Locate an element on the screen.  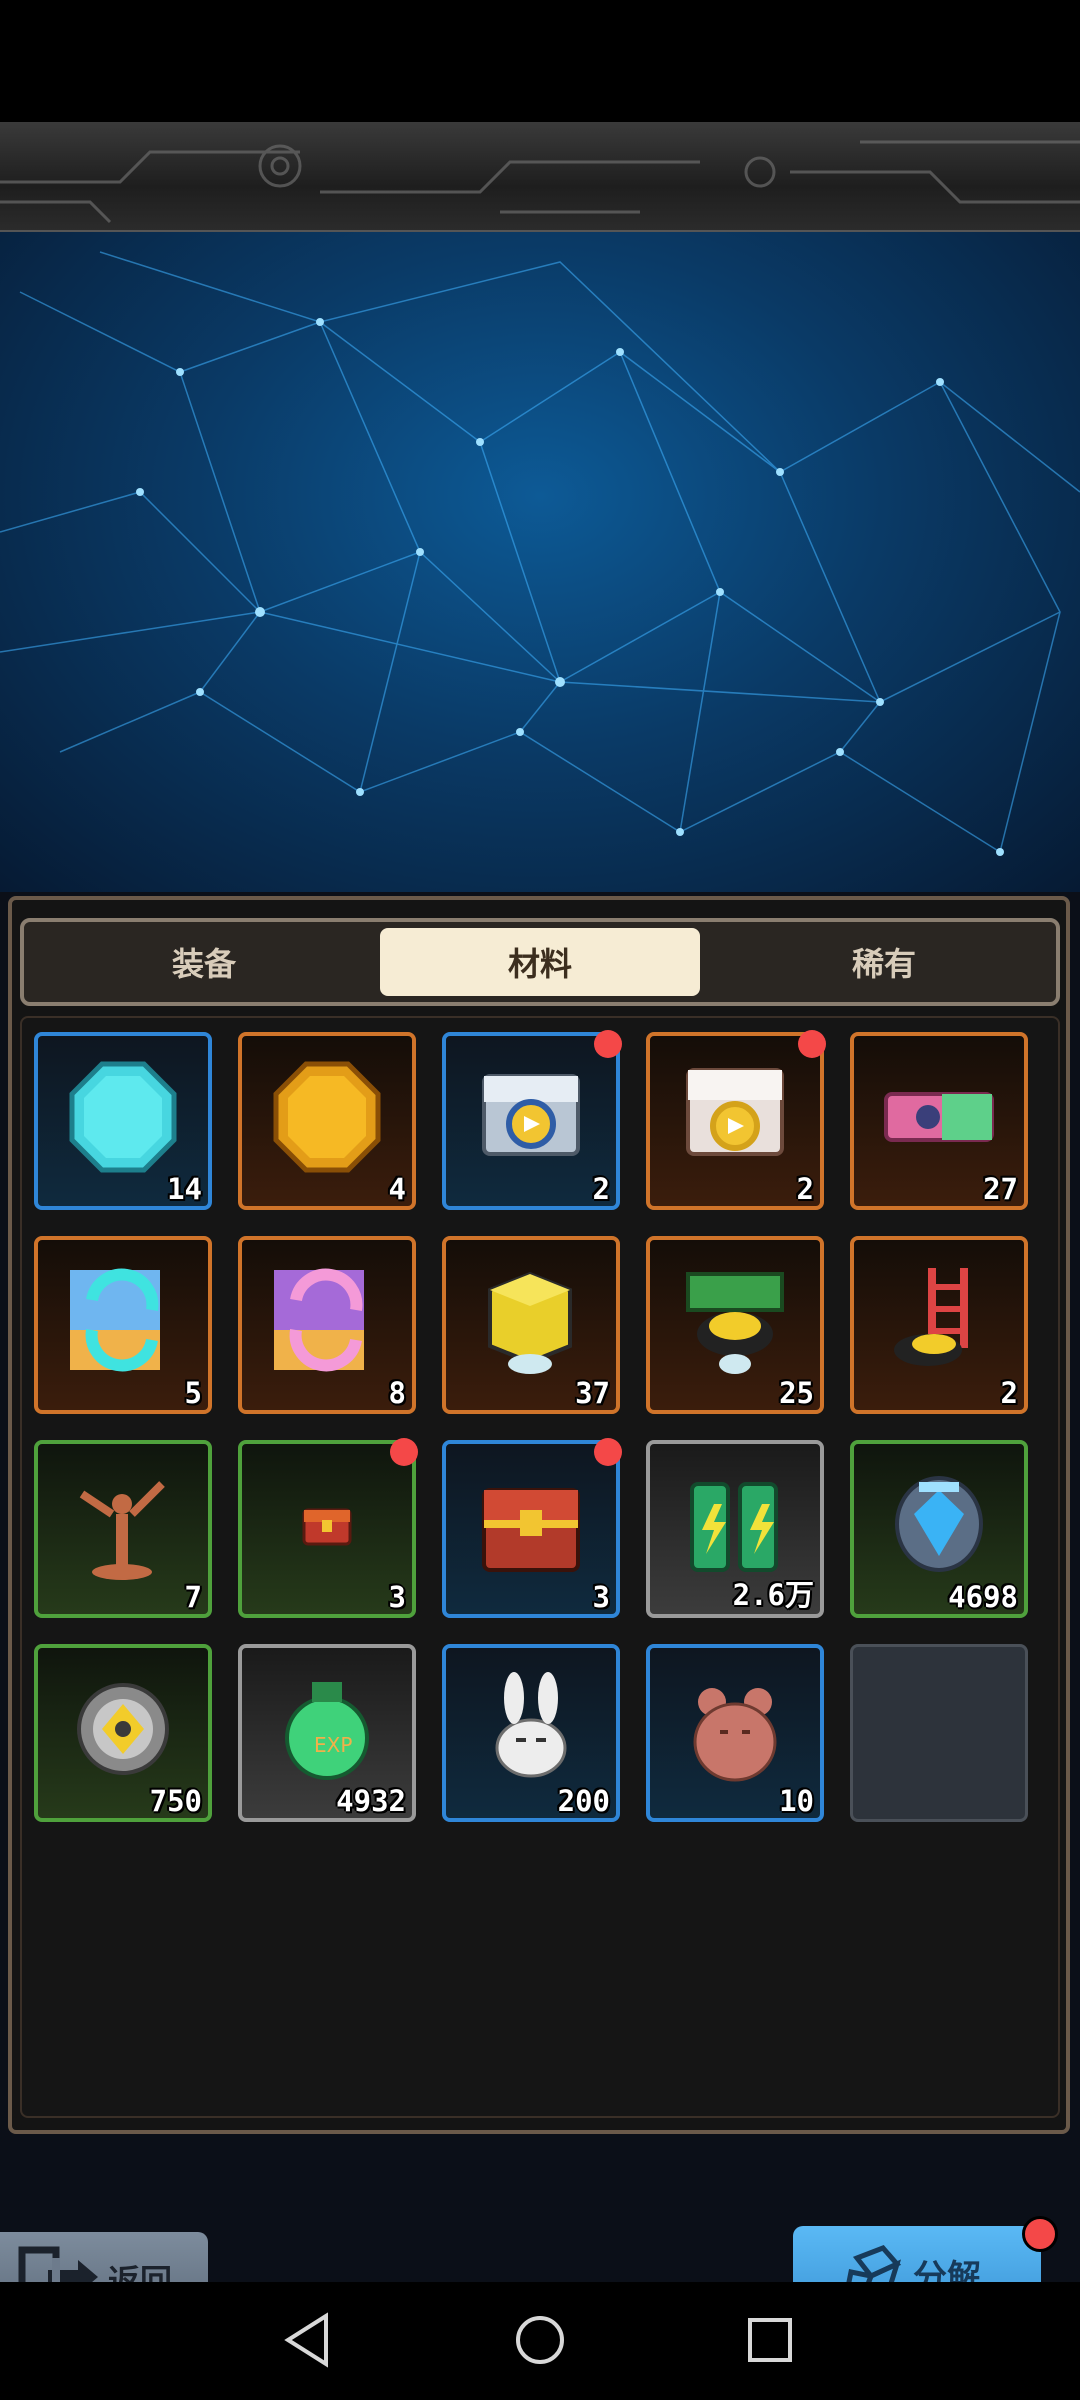
inventory-slot: 8 is located at coordinates (327, 1325).